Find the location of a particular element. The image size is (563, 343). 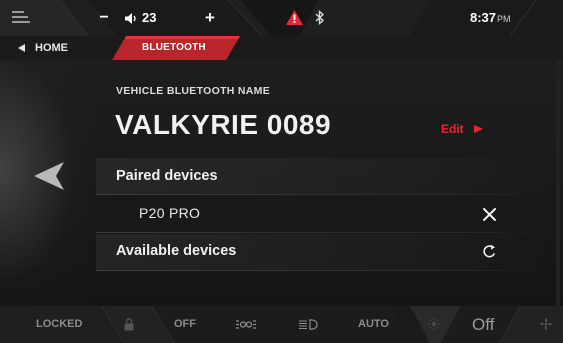

clock: 8:37PM is located at coordinates (490, 18).